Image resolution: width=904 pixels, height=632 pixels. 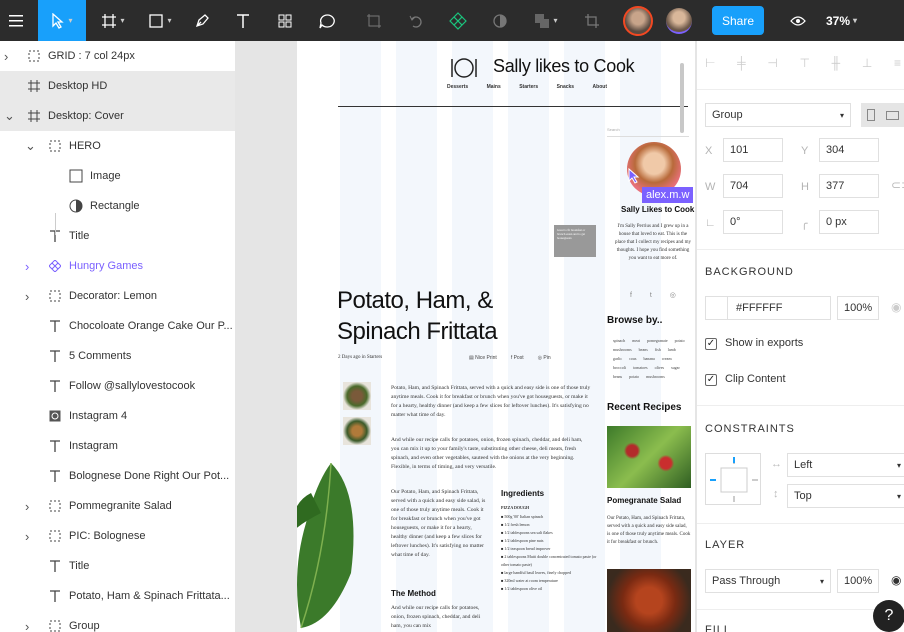 I want to click on blend-mode-select: Pass Through ▾, so click(x=768, y=581).